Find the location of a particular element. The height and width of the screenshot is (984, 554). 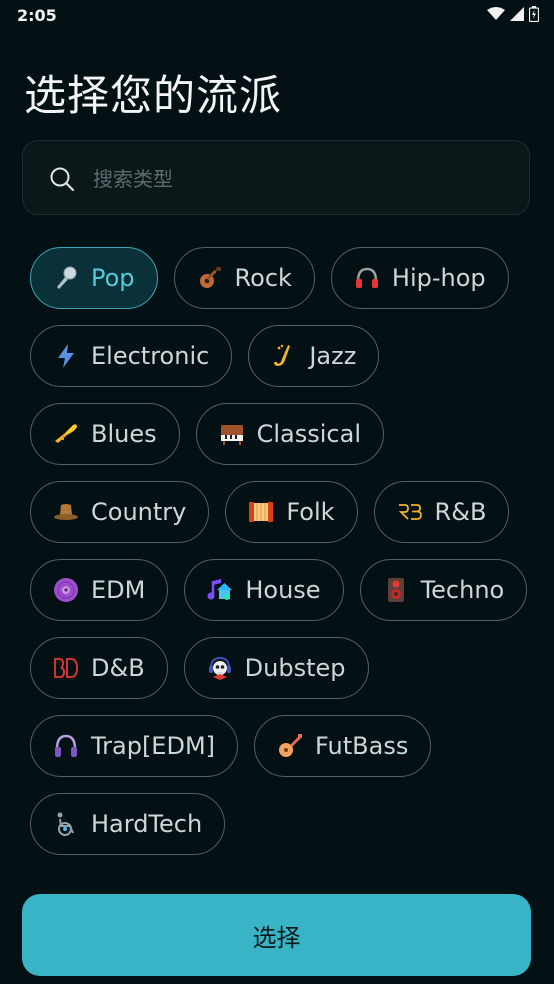

lute-icon is located at coordinates (290, 746).